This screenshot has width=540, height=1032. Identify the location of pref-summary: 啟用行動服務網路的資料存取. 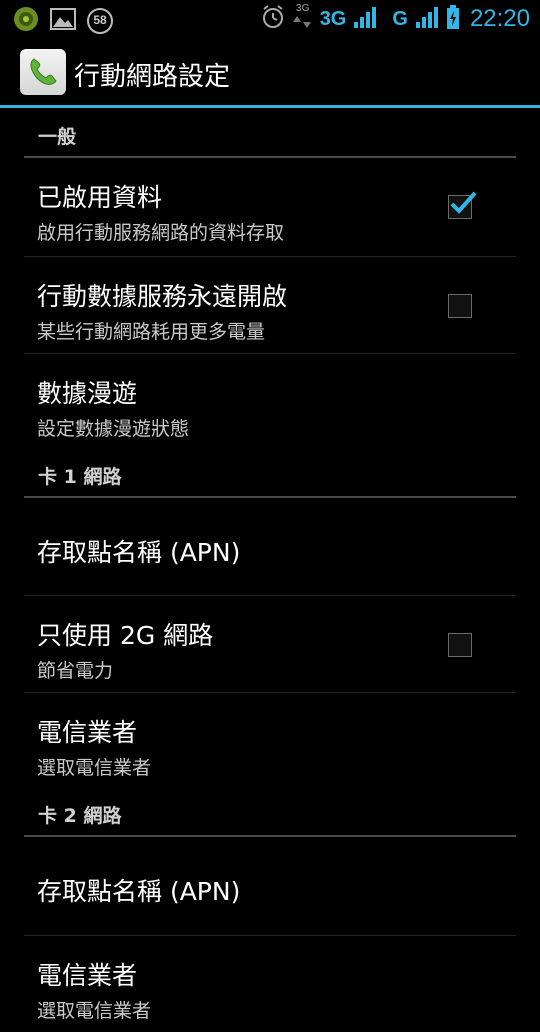
(161, 233).